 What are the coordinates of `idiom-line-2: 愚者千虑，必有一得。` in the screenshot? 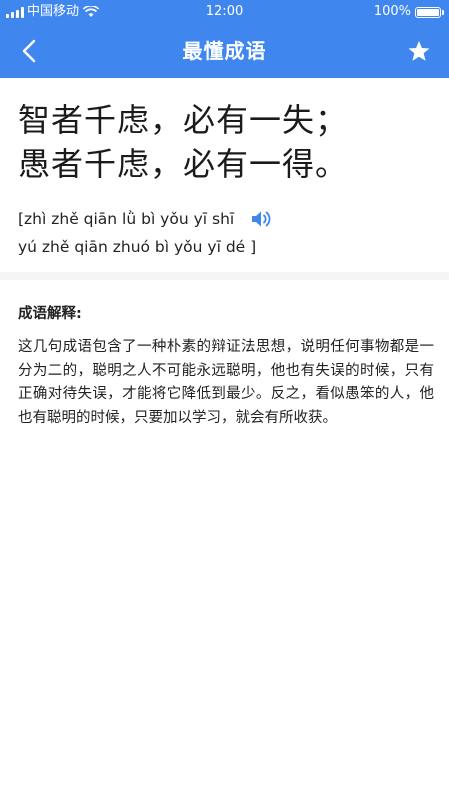 It's located at (183, 164).